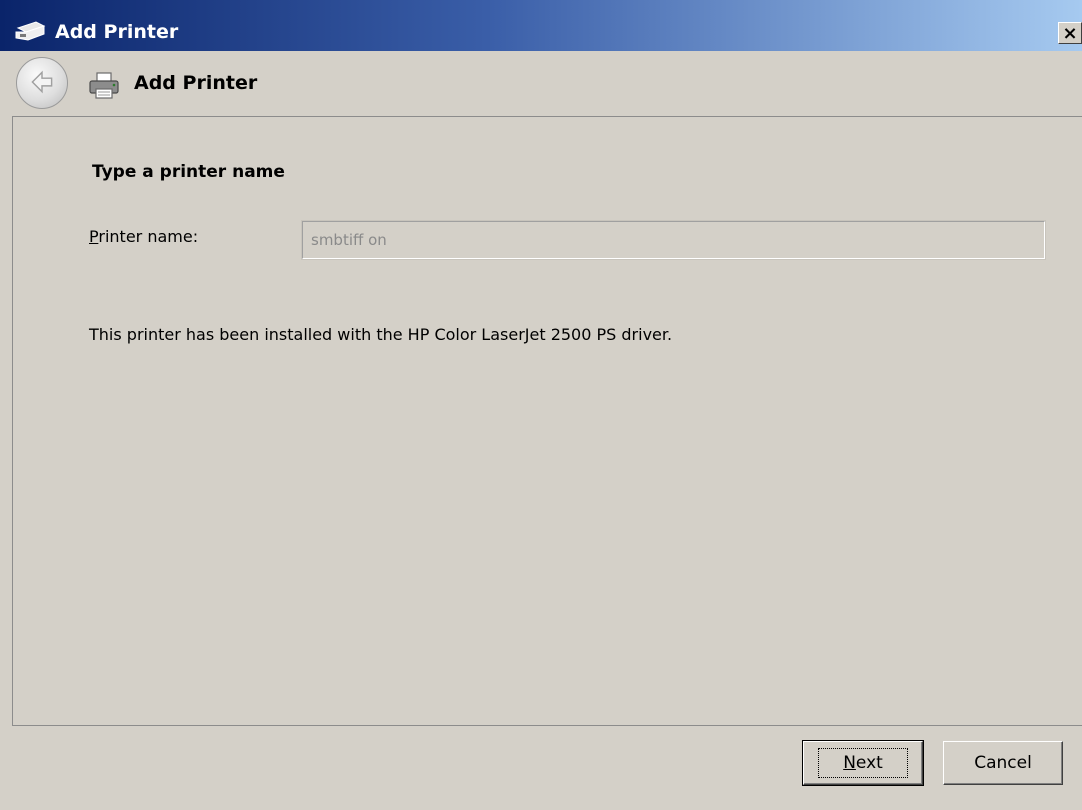 The height and width of the screenshot is (810, 1082). I want to click on cancel-button-label: Cancel, so click(1003, 763).